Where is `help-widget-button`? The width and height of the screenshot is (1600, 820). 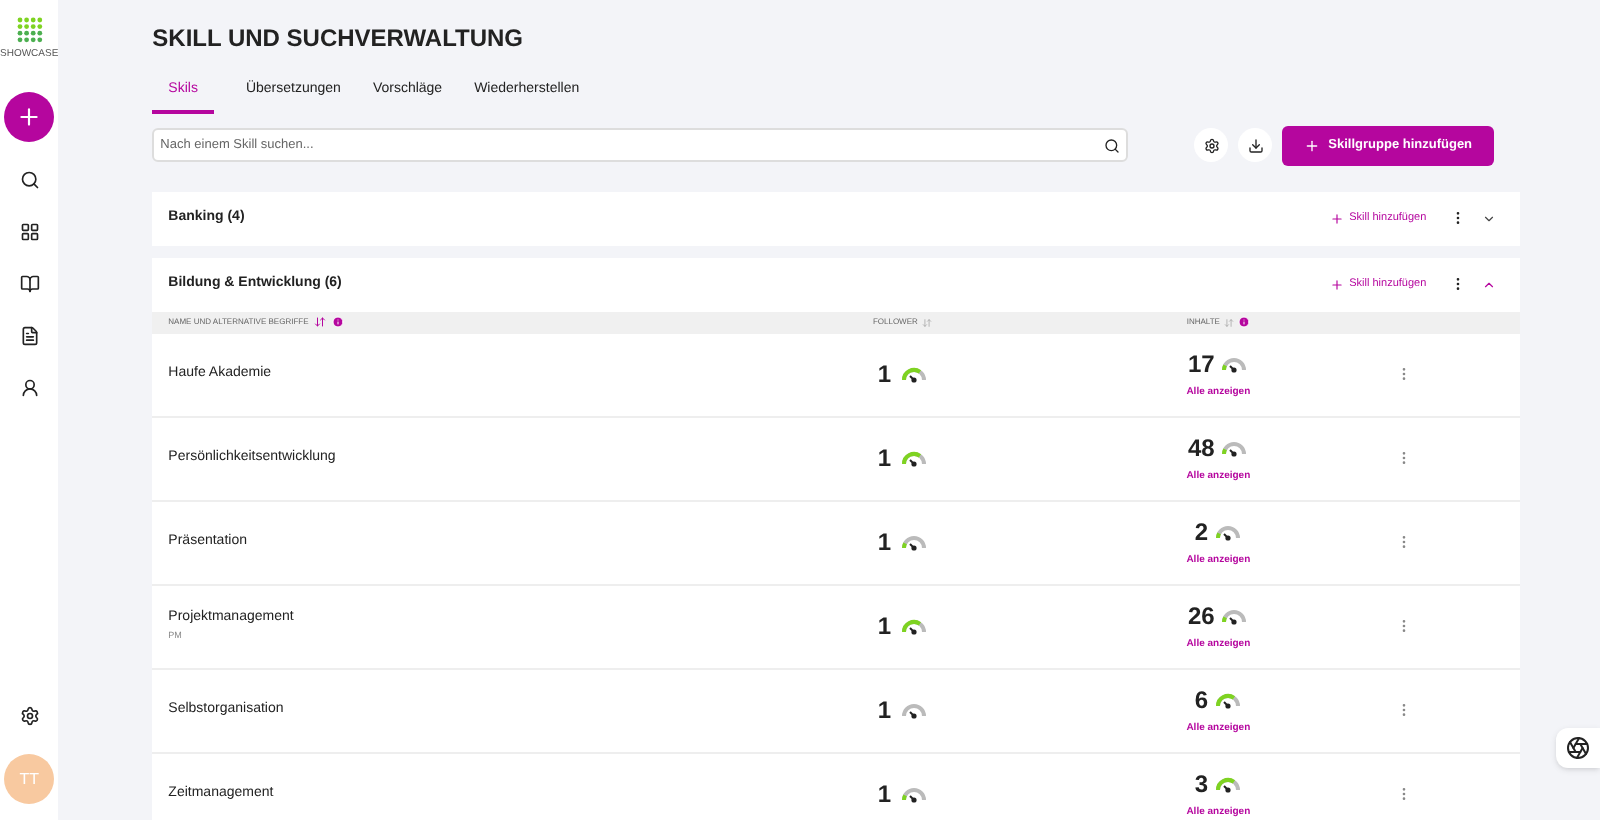
help-widget-button is located at coordinates (1578, 748).